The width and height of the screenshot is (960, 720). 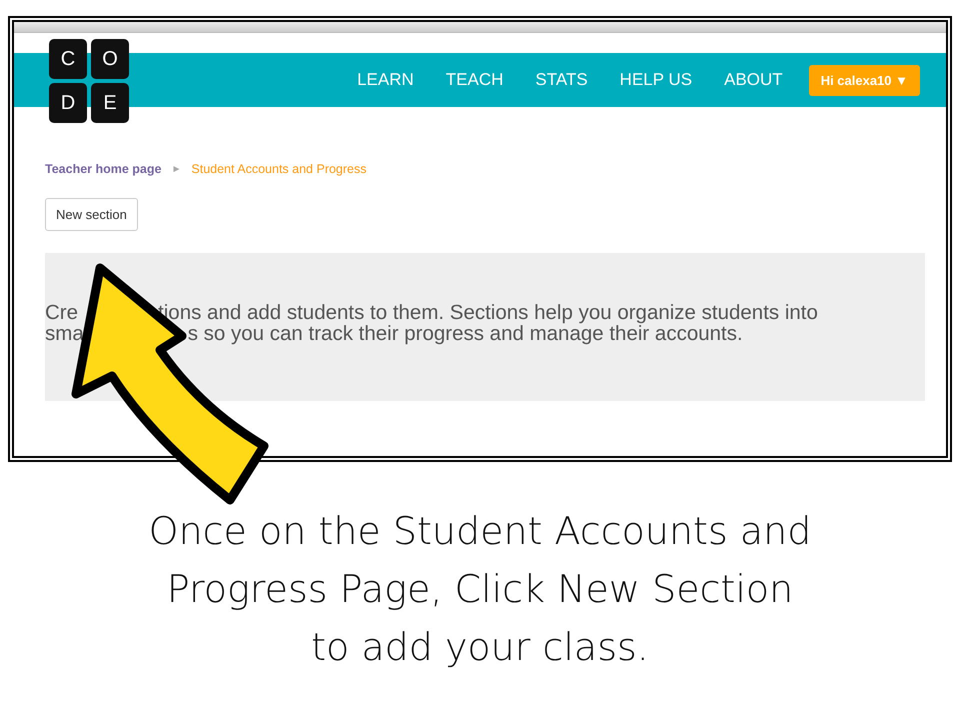 What do you see at coordinates (656, 80) in the screenshot?
I see `nav-link: HELP US` at bounding box center [656, 80].